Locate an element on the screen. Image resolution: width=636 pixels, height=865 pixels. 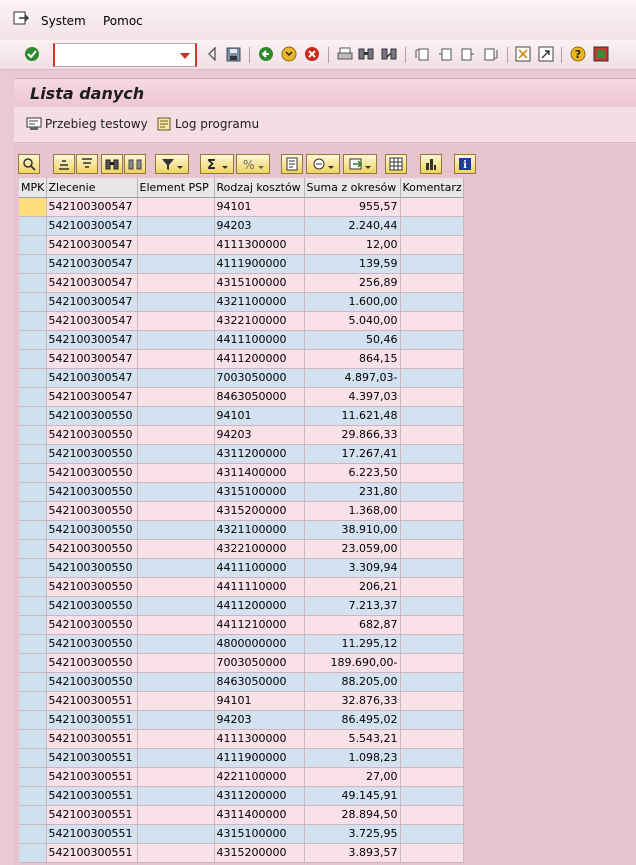
cell-suma-z-okresow: 955,57 is located at coordinates (352, 207).